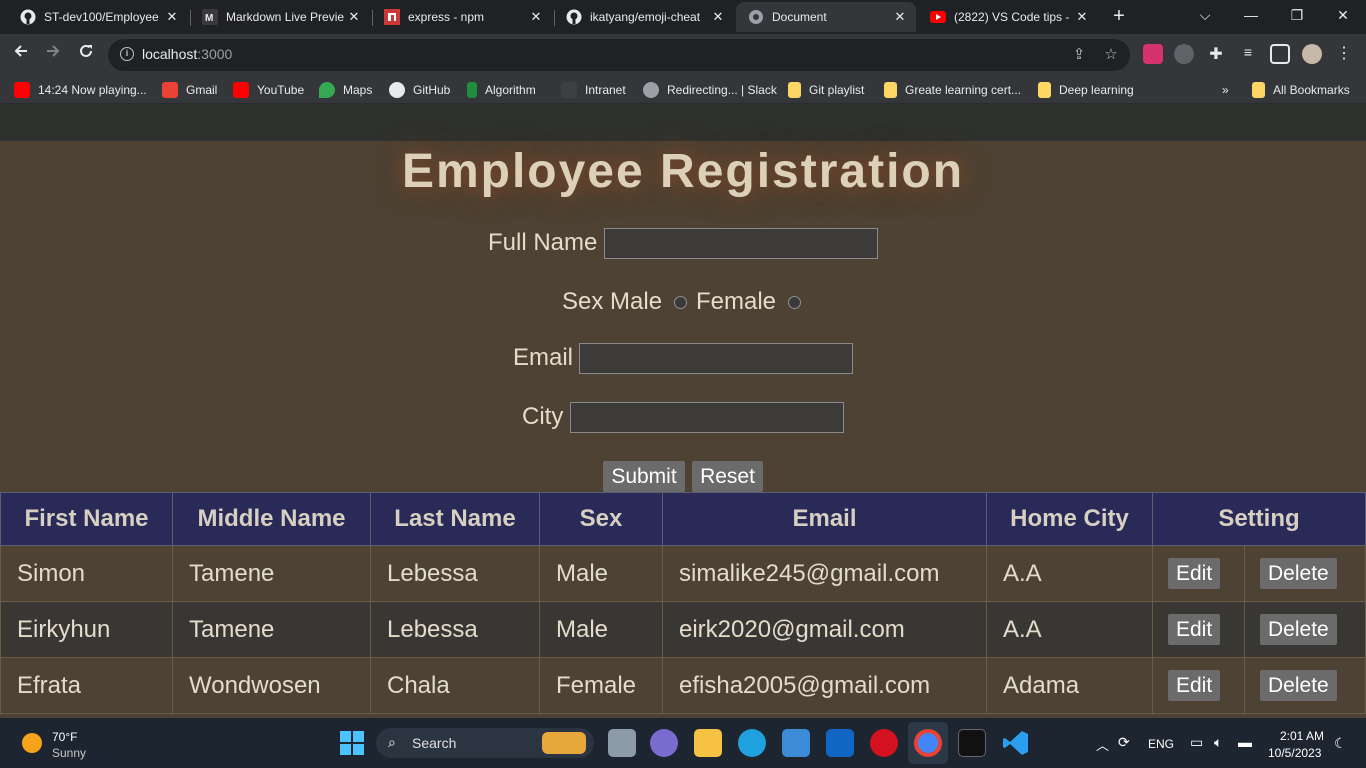 The width and height of the screenshot is (1366, 768). Describe the element at coordinates (708, 743) in the screenshot. I see `file-explorer-icon` at that location.